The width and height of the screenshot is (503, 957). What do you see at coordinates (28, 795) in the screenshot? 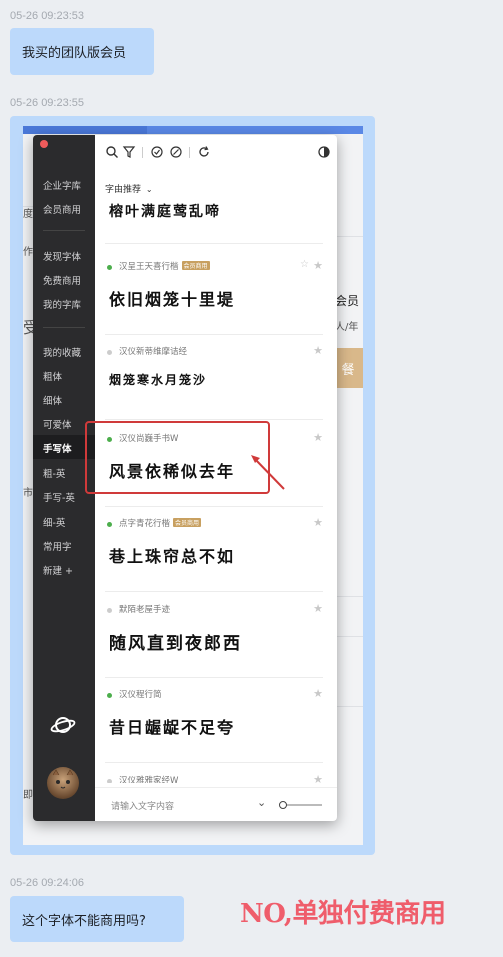
I see `bg-text: 即` at bounding box center [28, 795].